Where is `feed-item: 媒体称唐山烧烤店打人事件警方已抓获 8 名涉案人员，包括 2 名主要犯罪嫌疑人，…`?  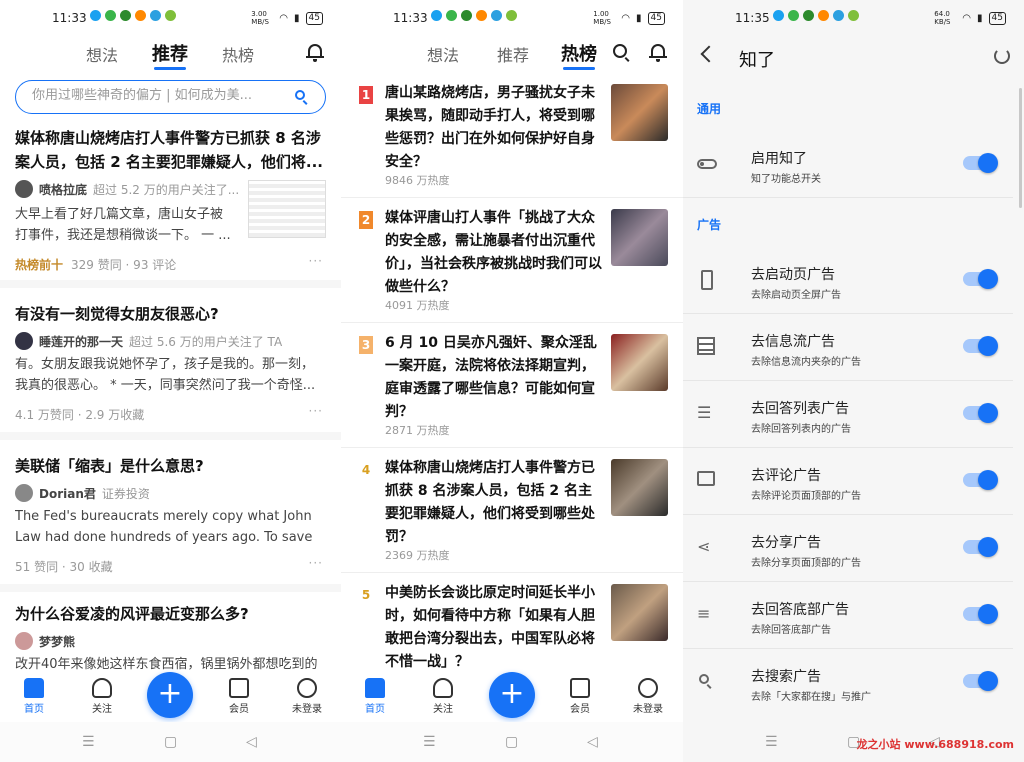 feed-item: 媒体称唐山烧烤店打人事件警方已抓获 8 名涉案人员，包括 2 名主要犯罪嫌疑人，… is located at coordinates (170, 205).